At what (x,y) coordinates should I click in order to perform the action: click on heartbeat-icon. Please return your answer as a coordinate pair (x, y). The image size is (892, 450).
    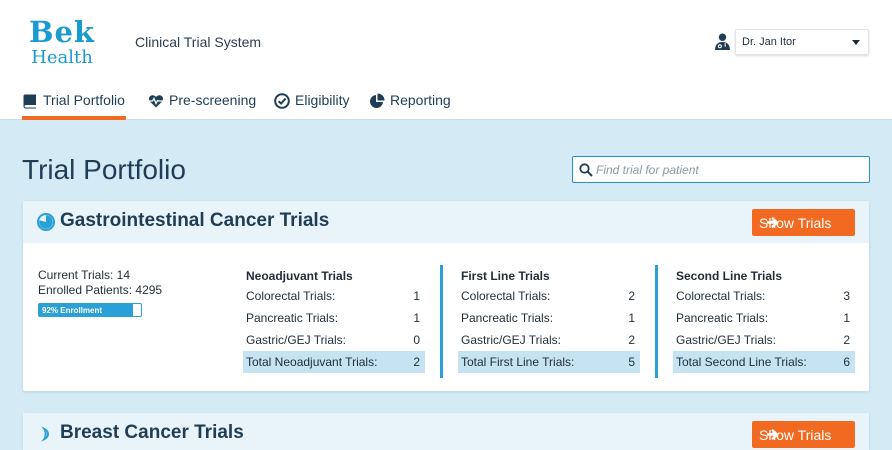
    Looking at the image, I should click on (156, 101).